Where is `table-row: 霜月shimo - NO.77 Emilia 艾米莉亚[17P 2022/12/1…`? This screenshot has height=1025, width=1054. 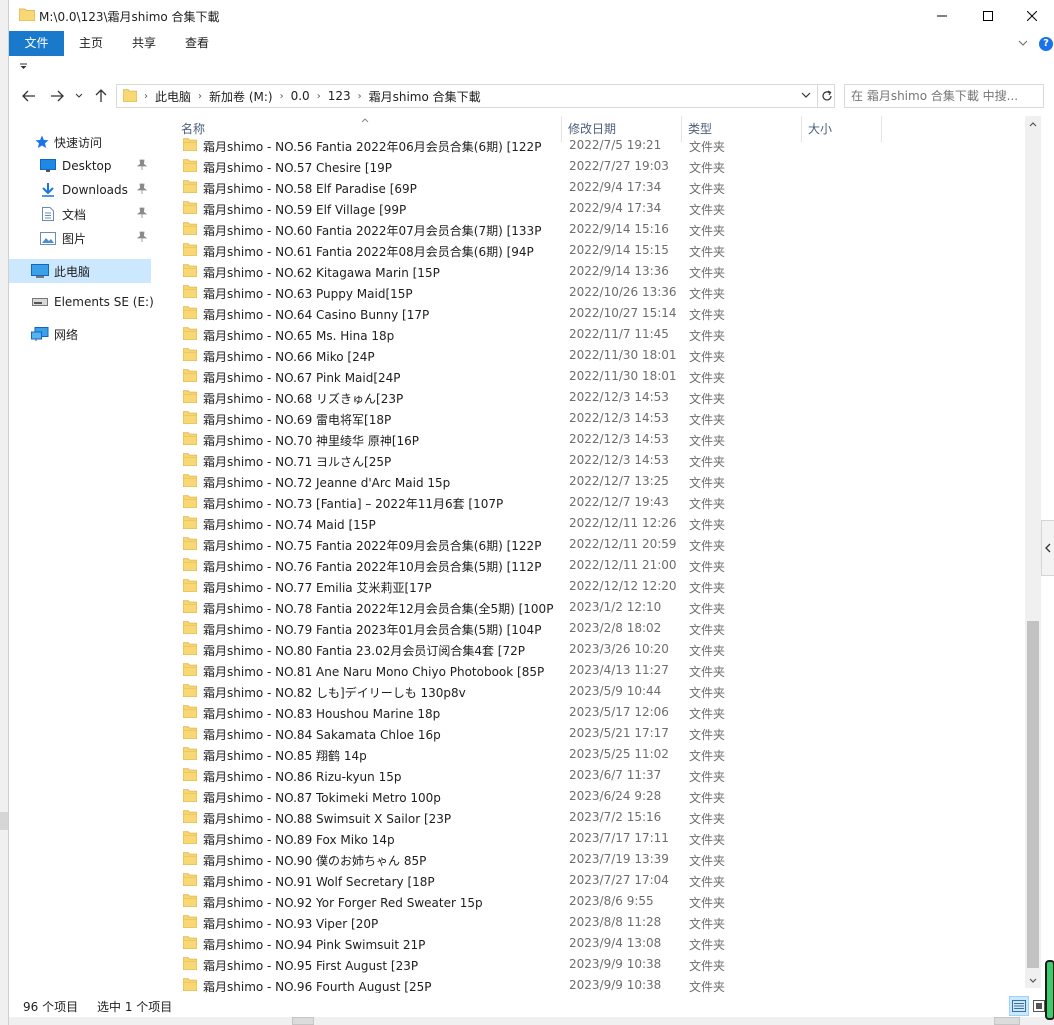 table-row: 霜月shimo - NO.77 Emilia 艾米莉亚[17P 2022/12/1… is located at coordinates (589, 586).